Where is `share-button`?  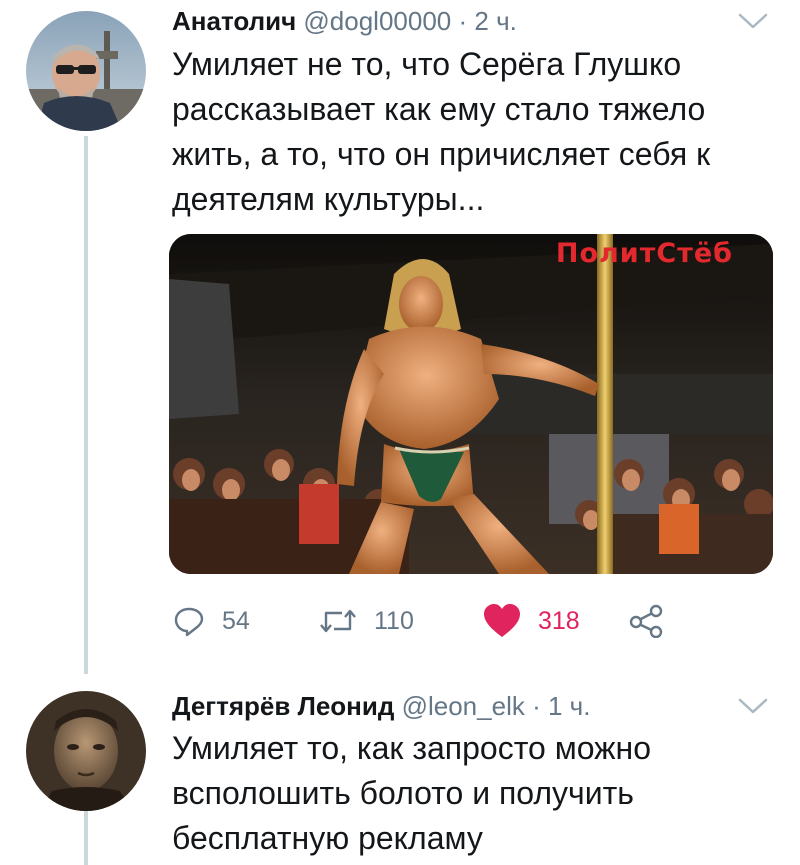 share-button is located at coordinates (646, 621).